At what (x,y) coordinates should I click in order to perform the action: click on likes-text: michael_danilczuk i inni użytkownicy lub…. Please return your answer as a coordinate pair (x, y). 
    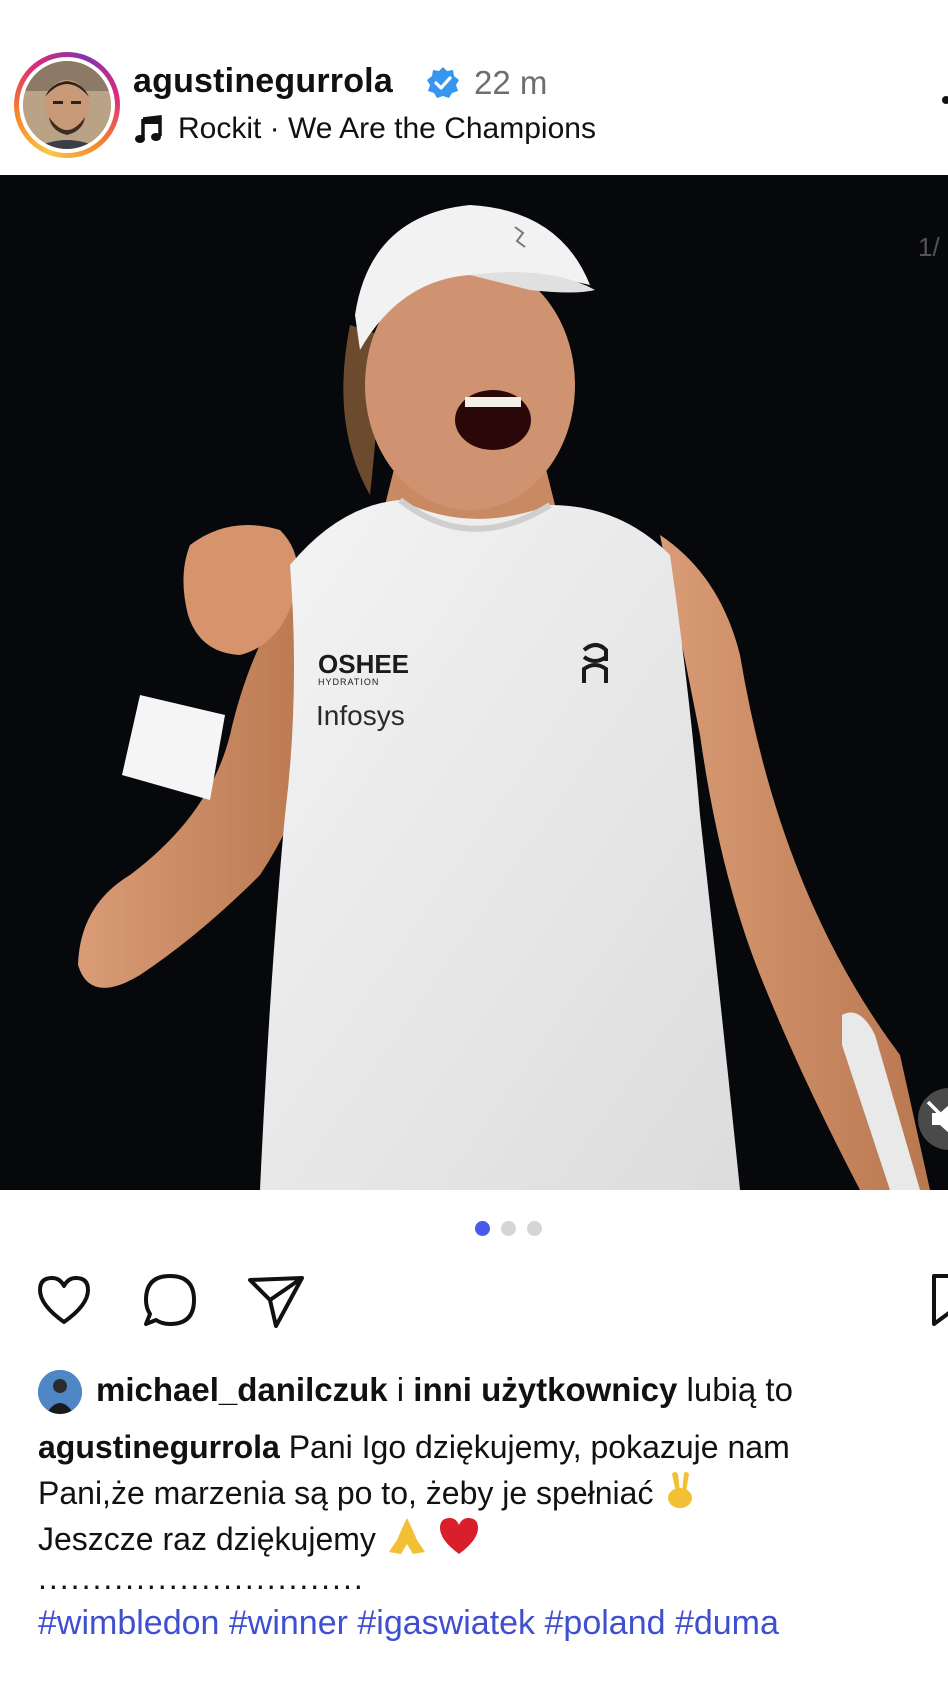
    Looking at the image, I should click on (444, 1390).